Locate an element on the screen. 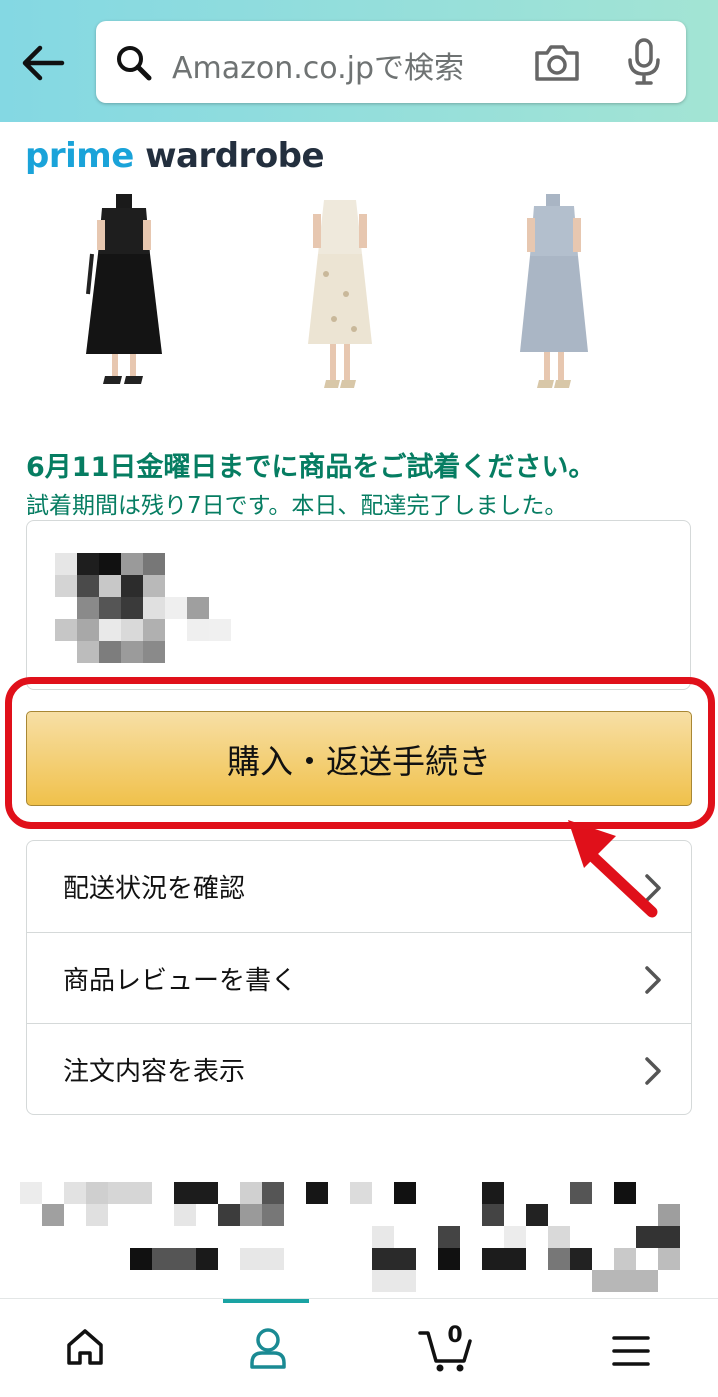 This screenshot has height=1397, width=718. search-input: Amazon.co.jpで検索 is located at coordinates (391, 62).